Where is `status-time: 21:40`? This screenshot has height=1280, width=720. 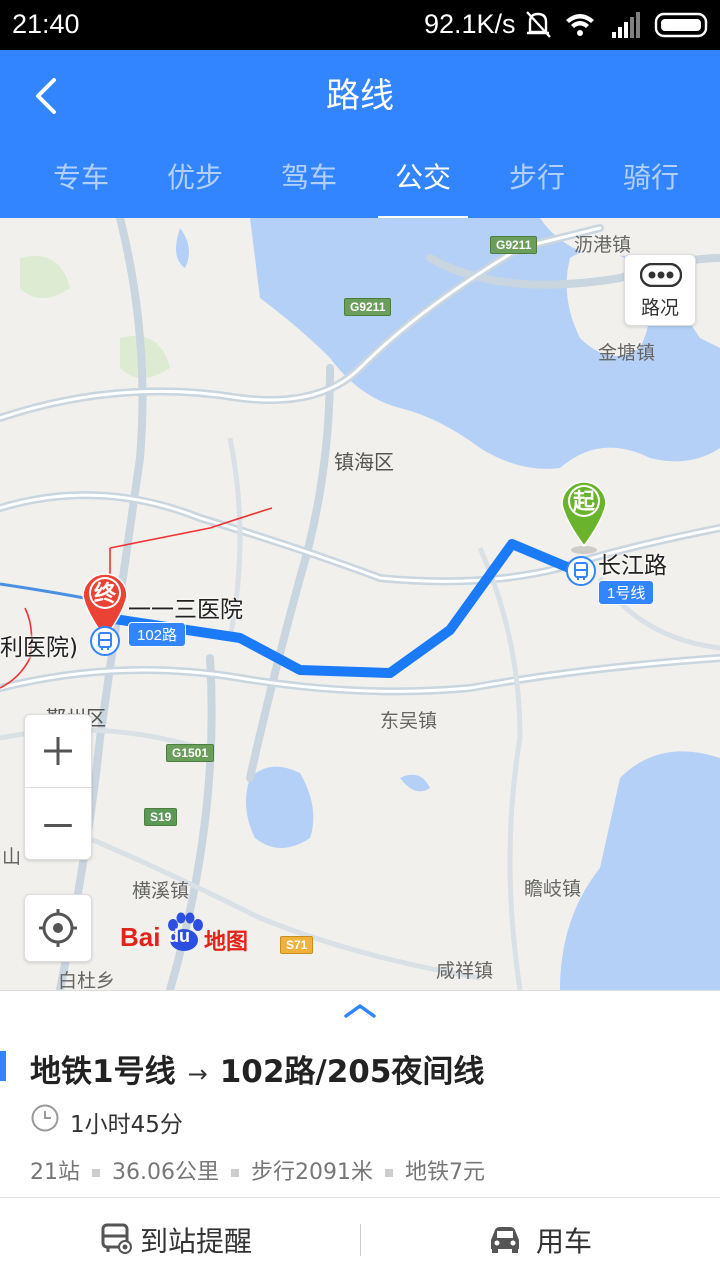 status-time: 21:40 is located at coordinates (46, 24).